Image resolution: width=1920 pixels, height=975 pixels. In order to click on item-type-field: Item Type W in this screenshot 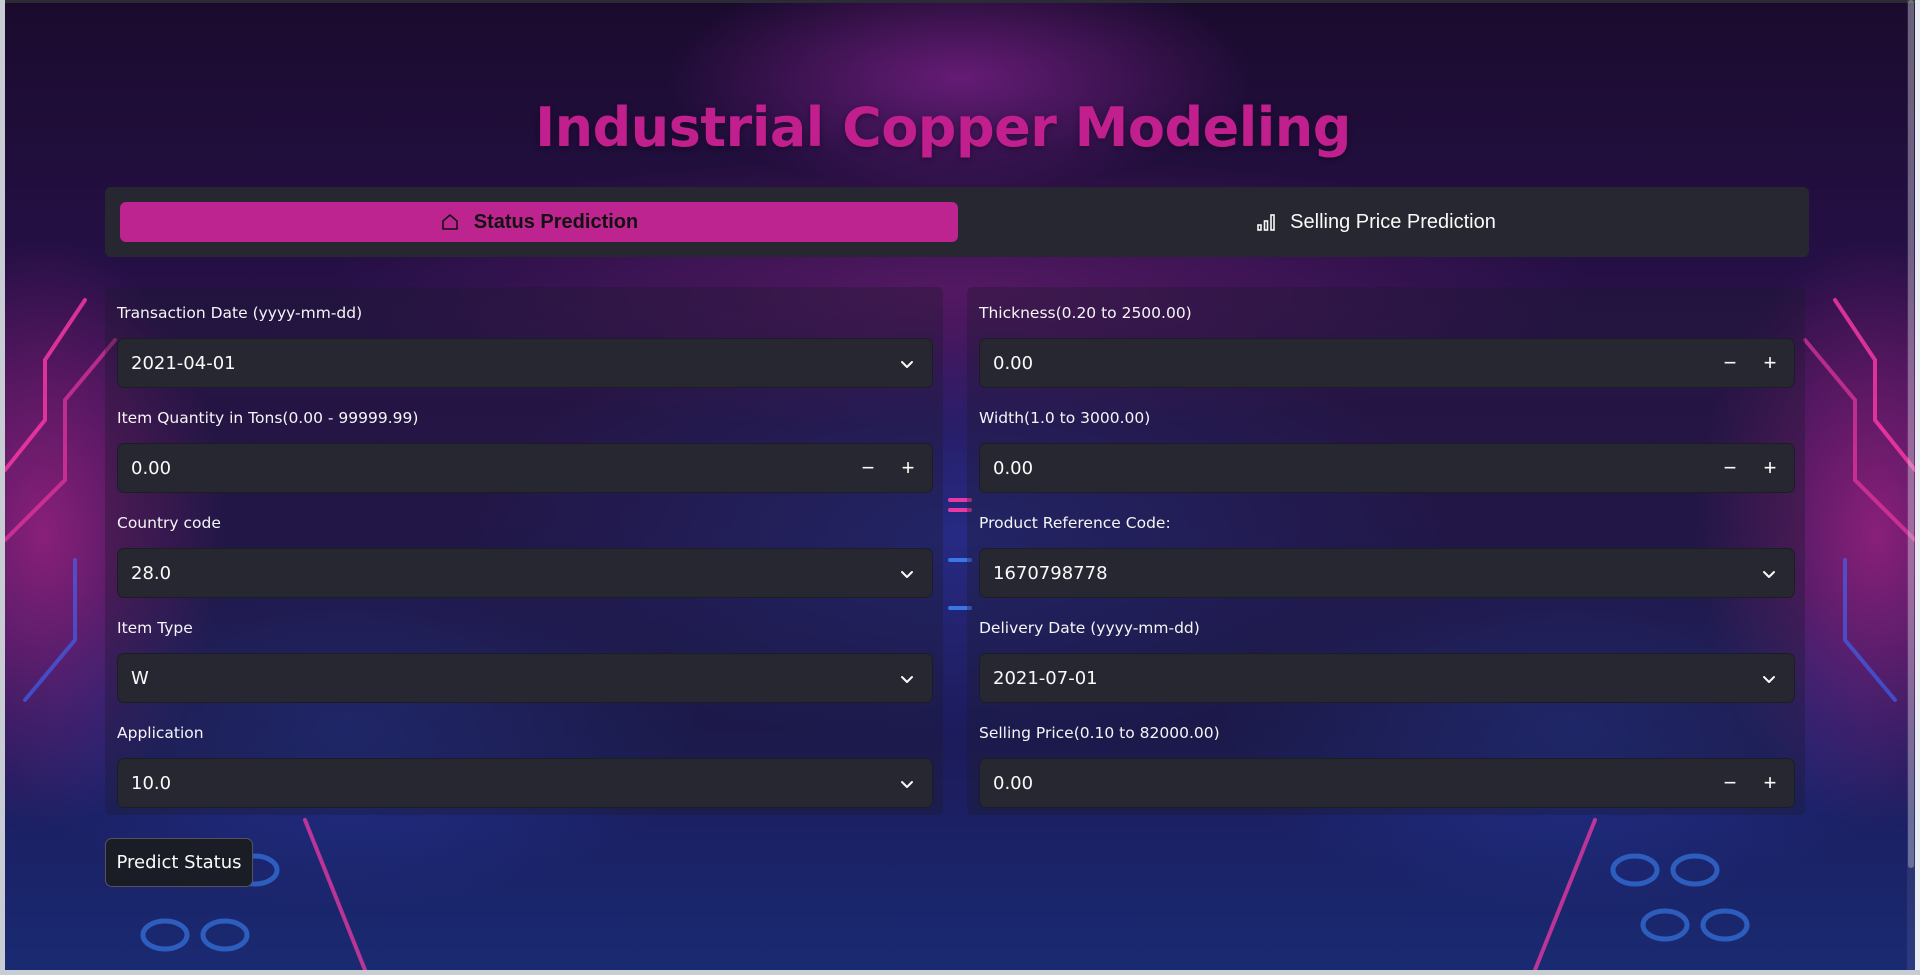, I will do `click(525, 661)`.